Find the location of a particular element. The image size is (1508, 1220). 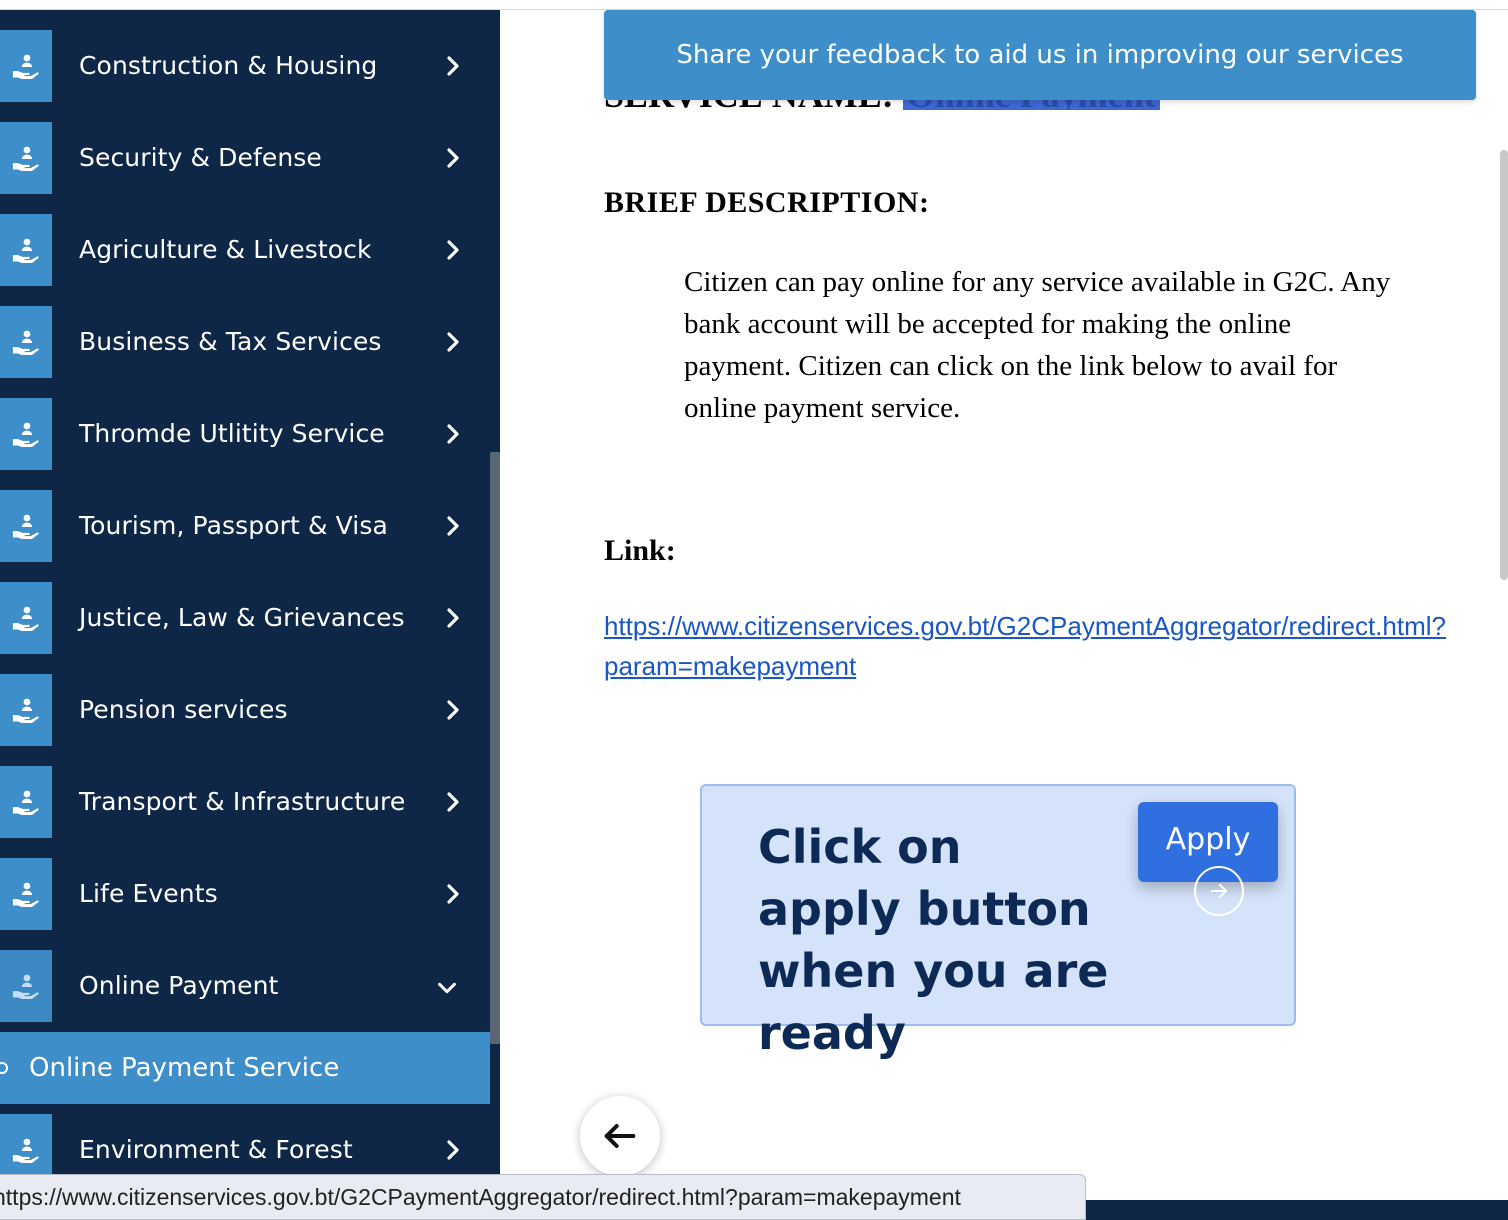

sidebar-item-label: Agriculture & Livestock is located at coordinates (225, 249).